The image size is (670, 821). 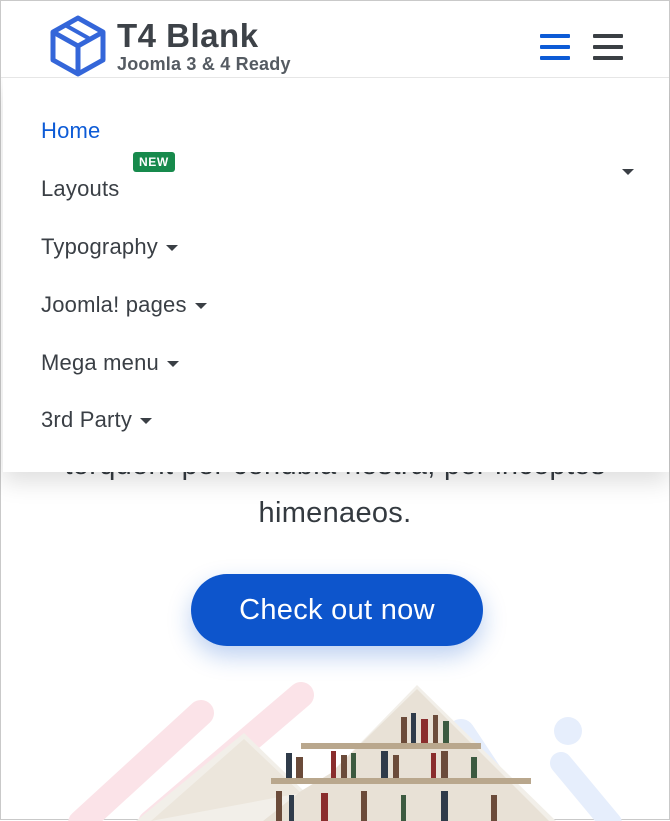 What do you see at coordinates (337, 610) in the screenshot?
I see `check-out-now-button: Check out now` at bounding box center [337, 610].